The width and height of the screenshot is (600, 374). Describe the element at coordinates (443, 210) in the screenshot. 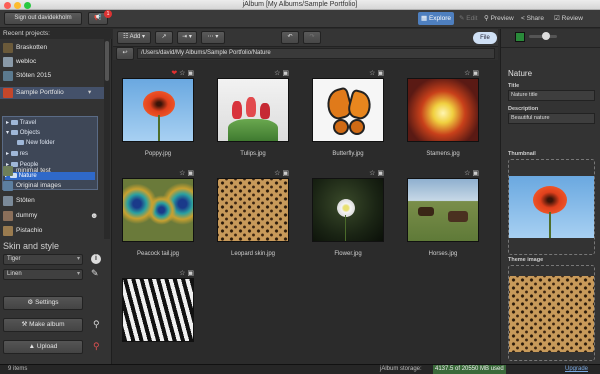

I see `horses-image` at that location.